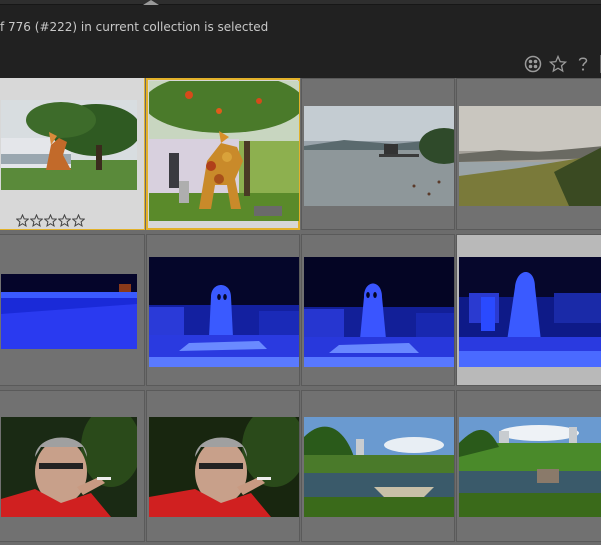  What do you see at coordinates (583, 64) in the screenshot?
I see `help-icon` at bounding box center [583, 64].